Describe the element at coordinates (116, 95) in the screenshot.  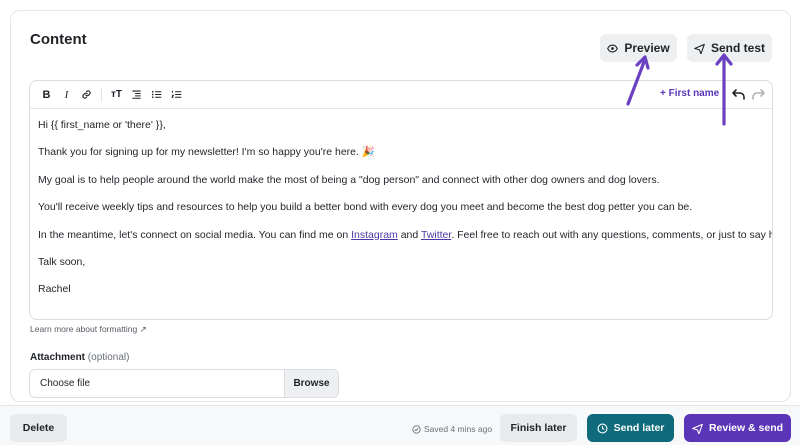
I see `text-size-button: тT` at that location.